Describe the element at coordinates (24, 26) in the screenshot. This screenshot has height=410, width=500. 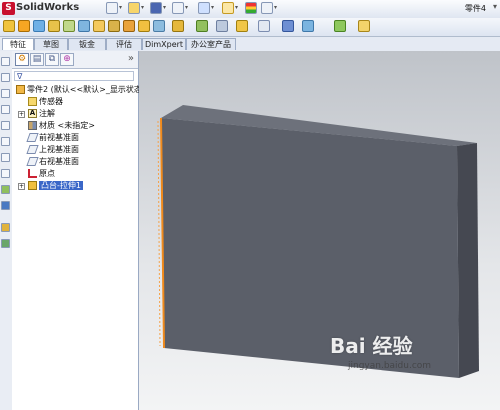
I see `revolved-boss-icon` at that location.